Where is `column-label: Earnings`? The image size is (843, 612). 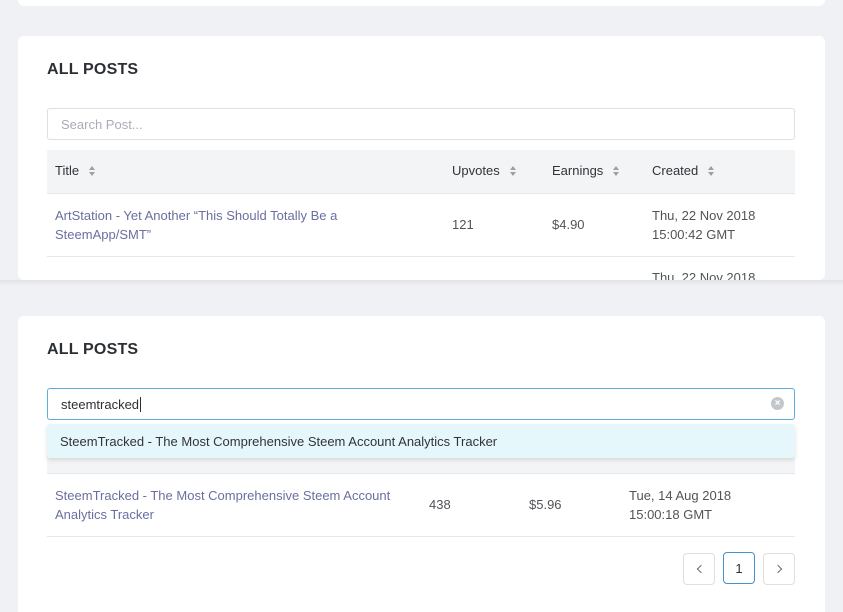
column-label: Earnings is located at coordinates (578, 170).